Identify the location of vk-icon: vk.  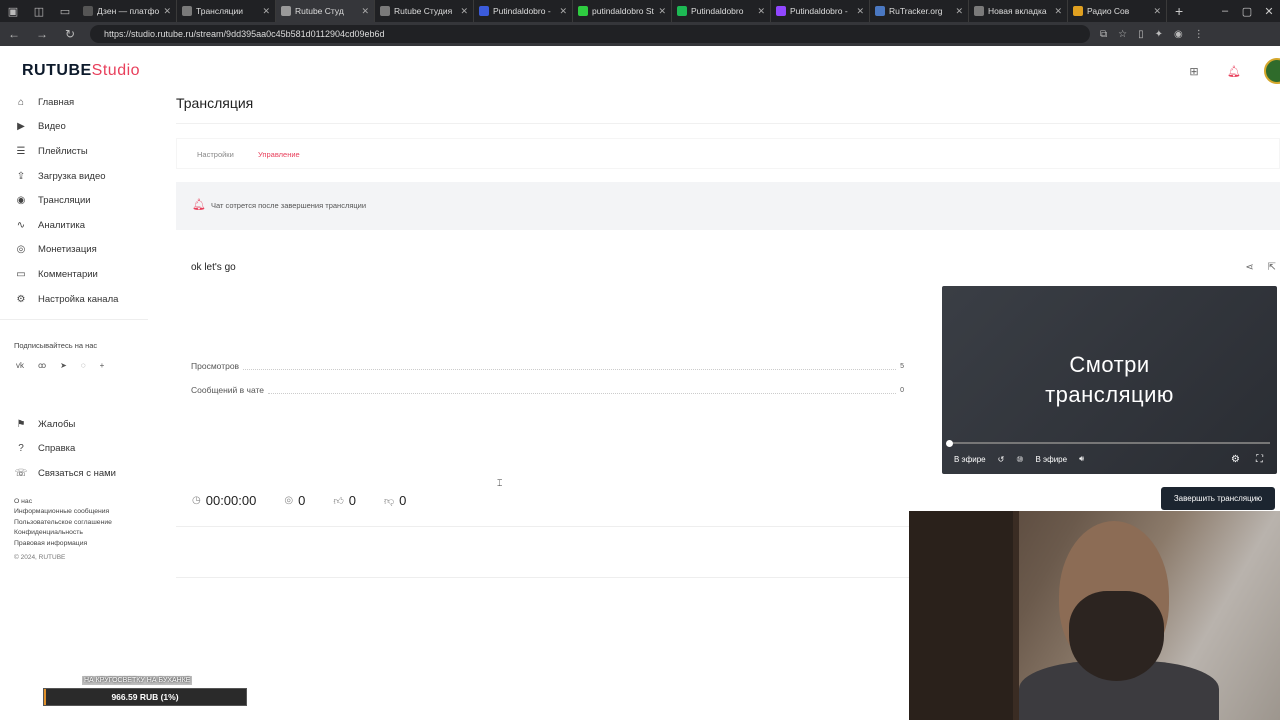
(20, 365).